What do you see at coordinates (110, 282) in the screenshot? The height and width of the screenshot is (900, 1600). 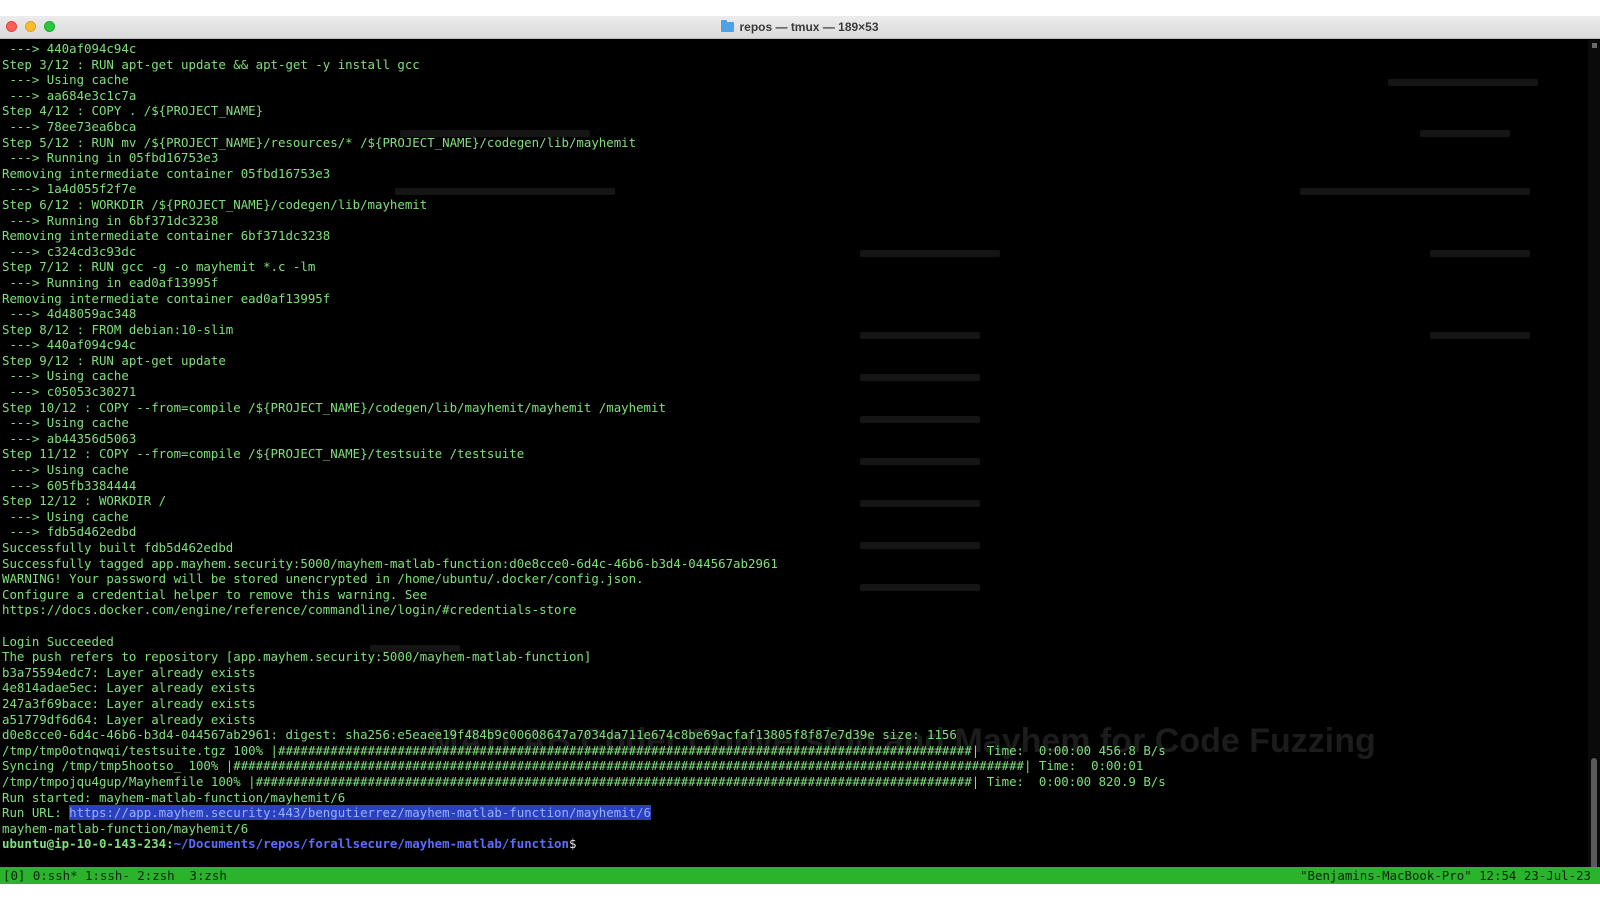 I see `terminal-line: ---> Running in ead0af13995f` at bounding box center [110, 282].